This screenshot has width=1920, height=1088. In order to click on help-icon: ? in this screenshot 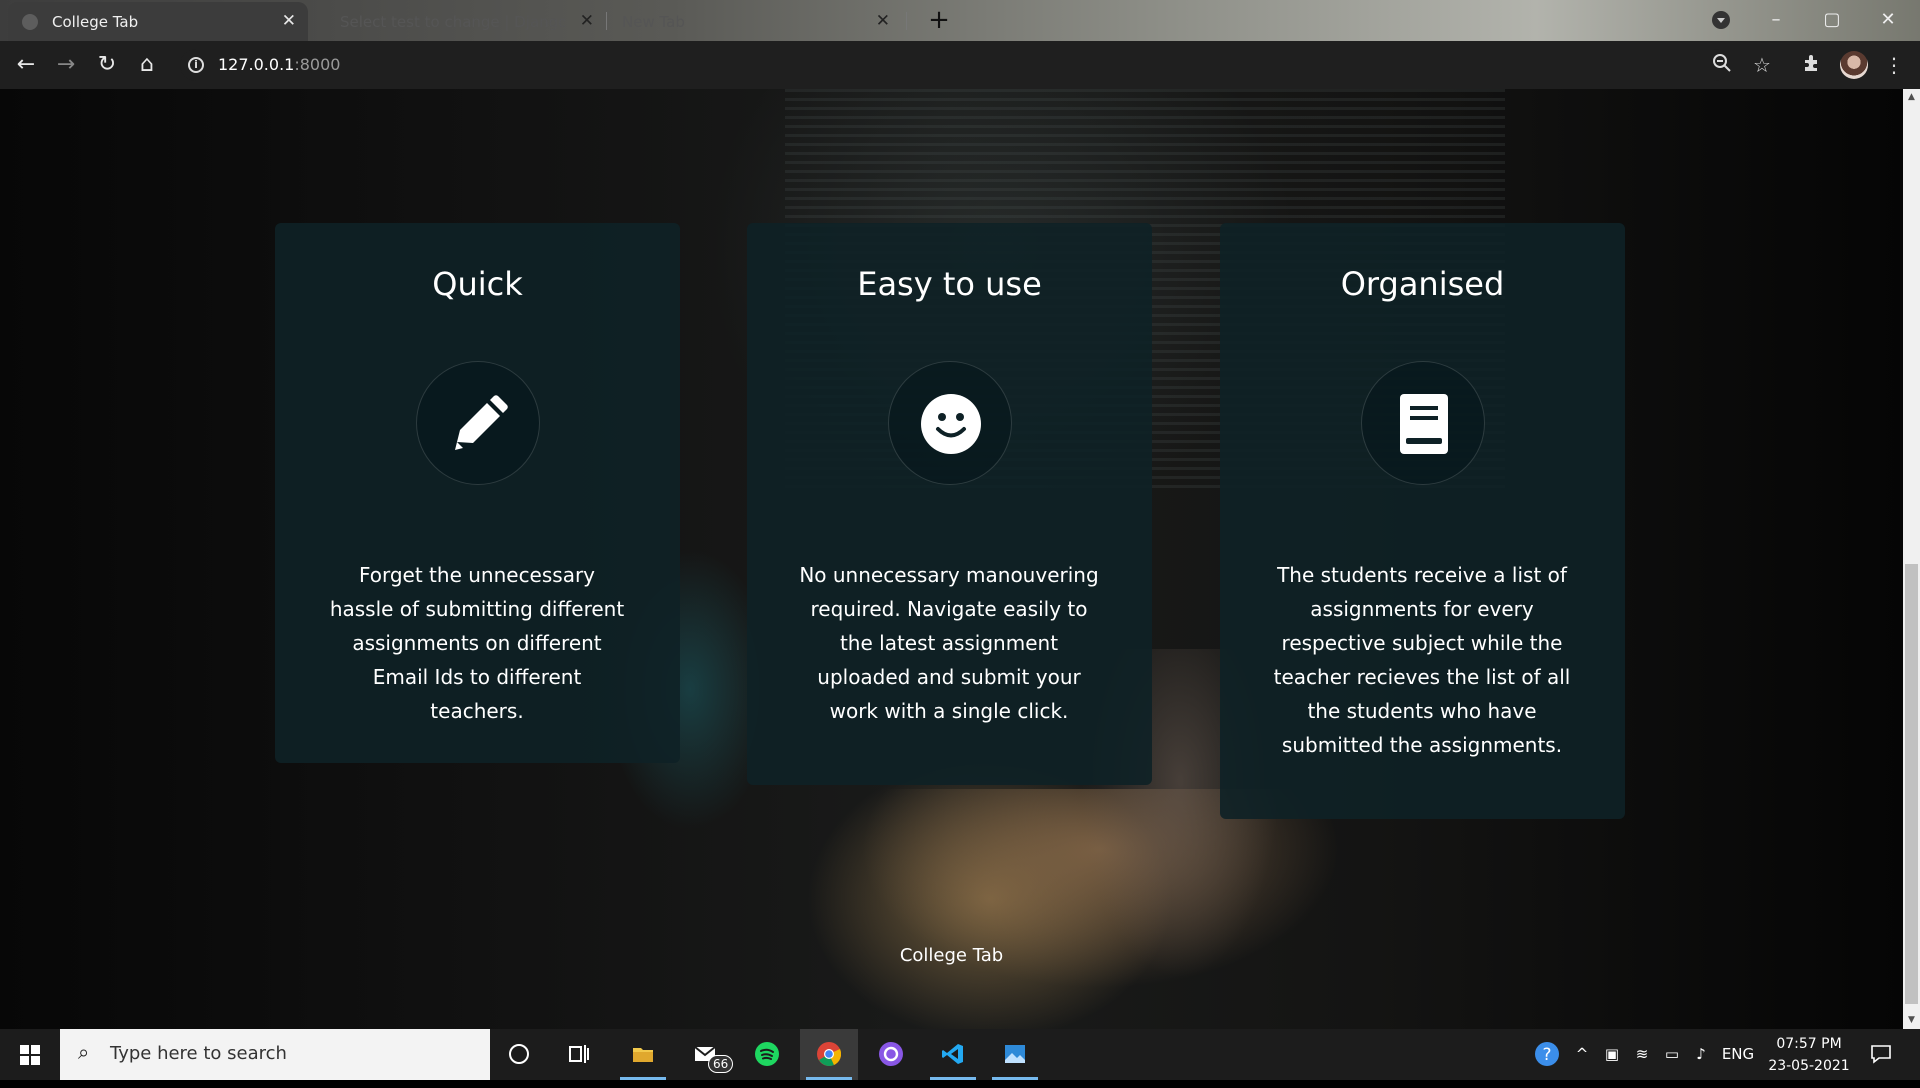, I will do `click(1547, 1054)`.